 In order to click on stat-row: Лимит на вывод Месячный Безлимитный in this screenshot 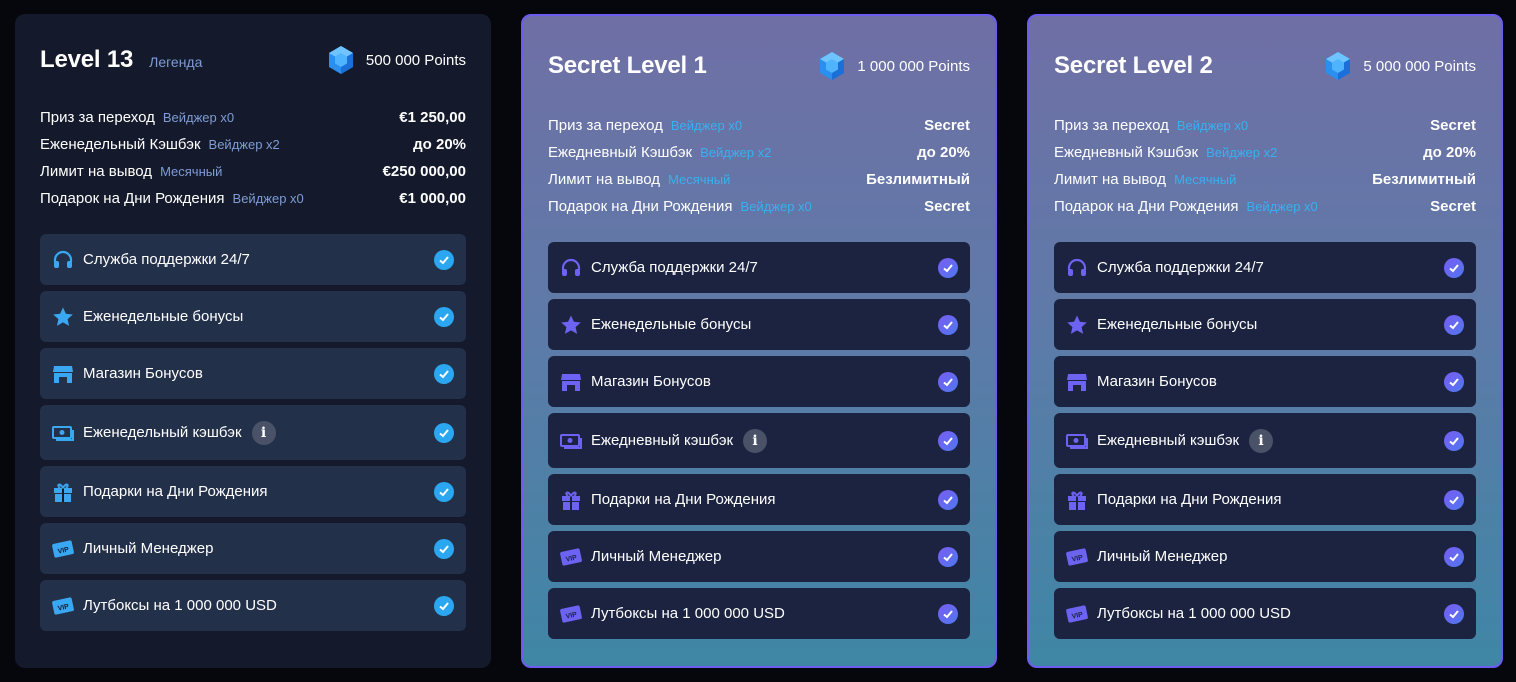, I will do `click(1265, 179)`.